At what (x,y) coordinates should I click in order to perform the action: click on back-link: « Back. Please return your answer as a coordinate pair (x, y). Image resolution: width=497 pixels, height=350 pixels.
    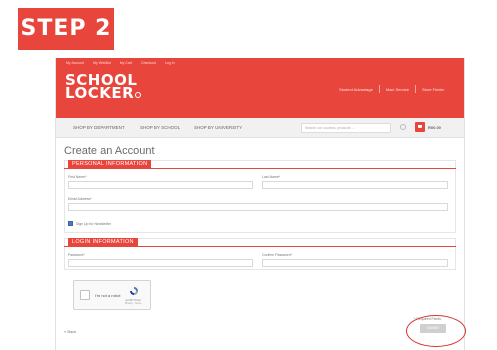
    Looking at the image, I should click on (70, 331).